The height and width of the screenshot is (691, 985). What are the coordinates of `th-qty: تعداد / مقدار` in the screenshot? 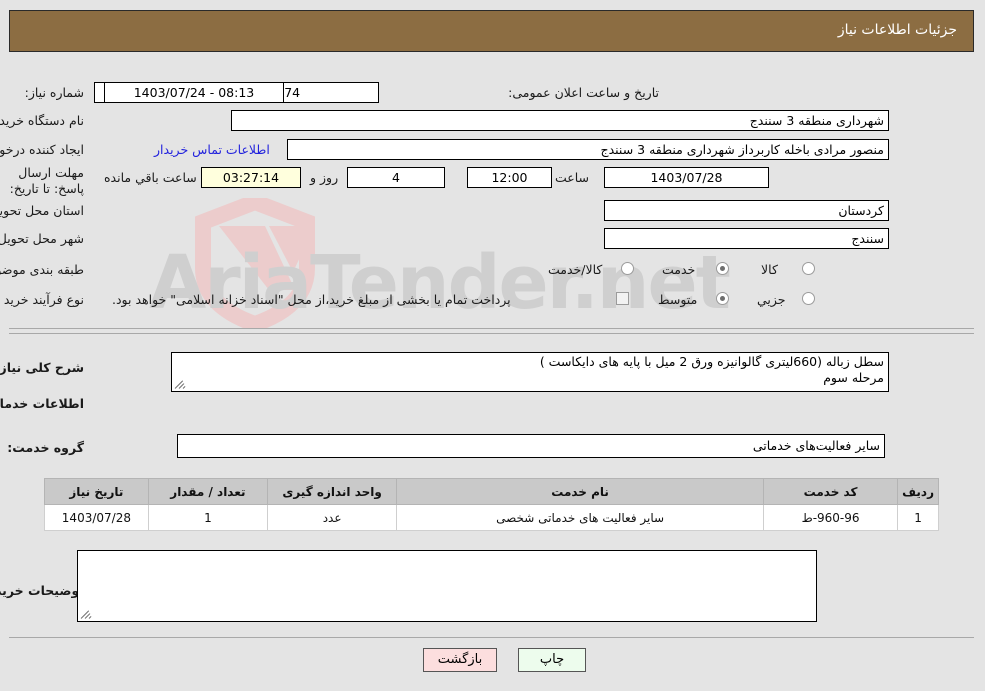 It's located at (209, 491).